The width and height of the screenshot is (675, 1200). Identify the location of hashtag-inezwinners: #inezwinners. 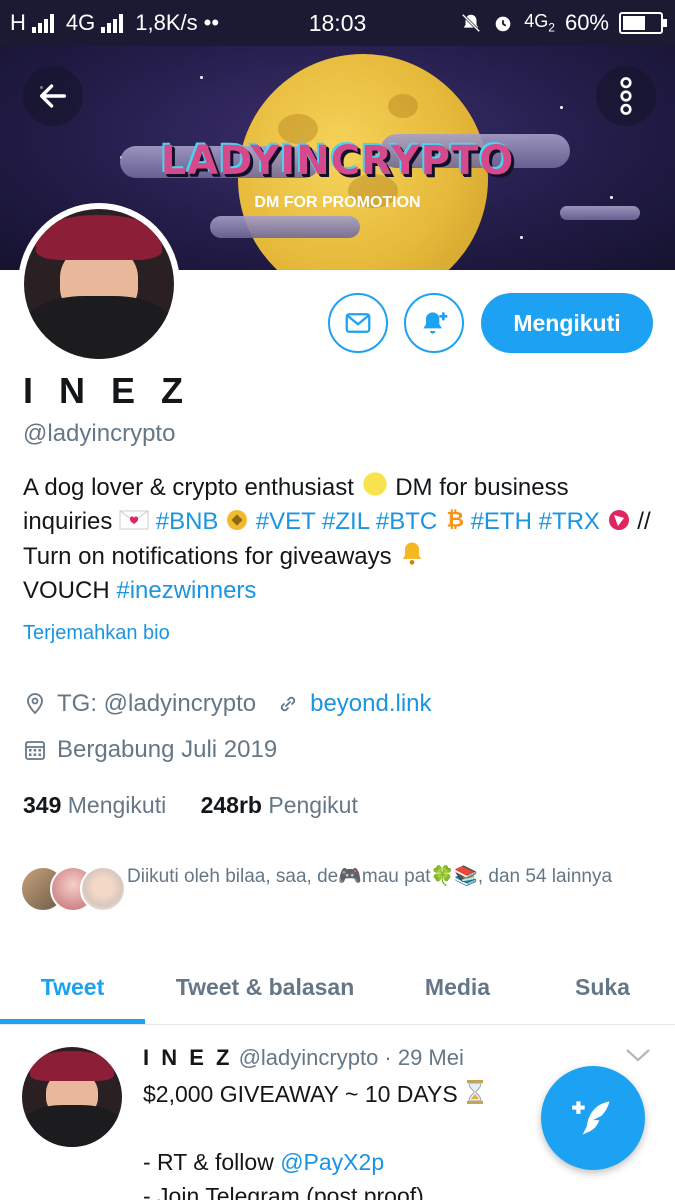
(186, 590).